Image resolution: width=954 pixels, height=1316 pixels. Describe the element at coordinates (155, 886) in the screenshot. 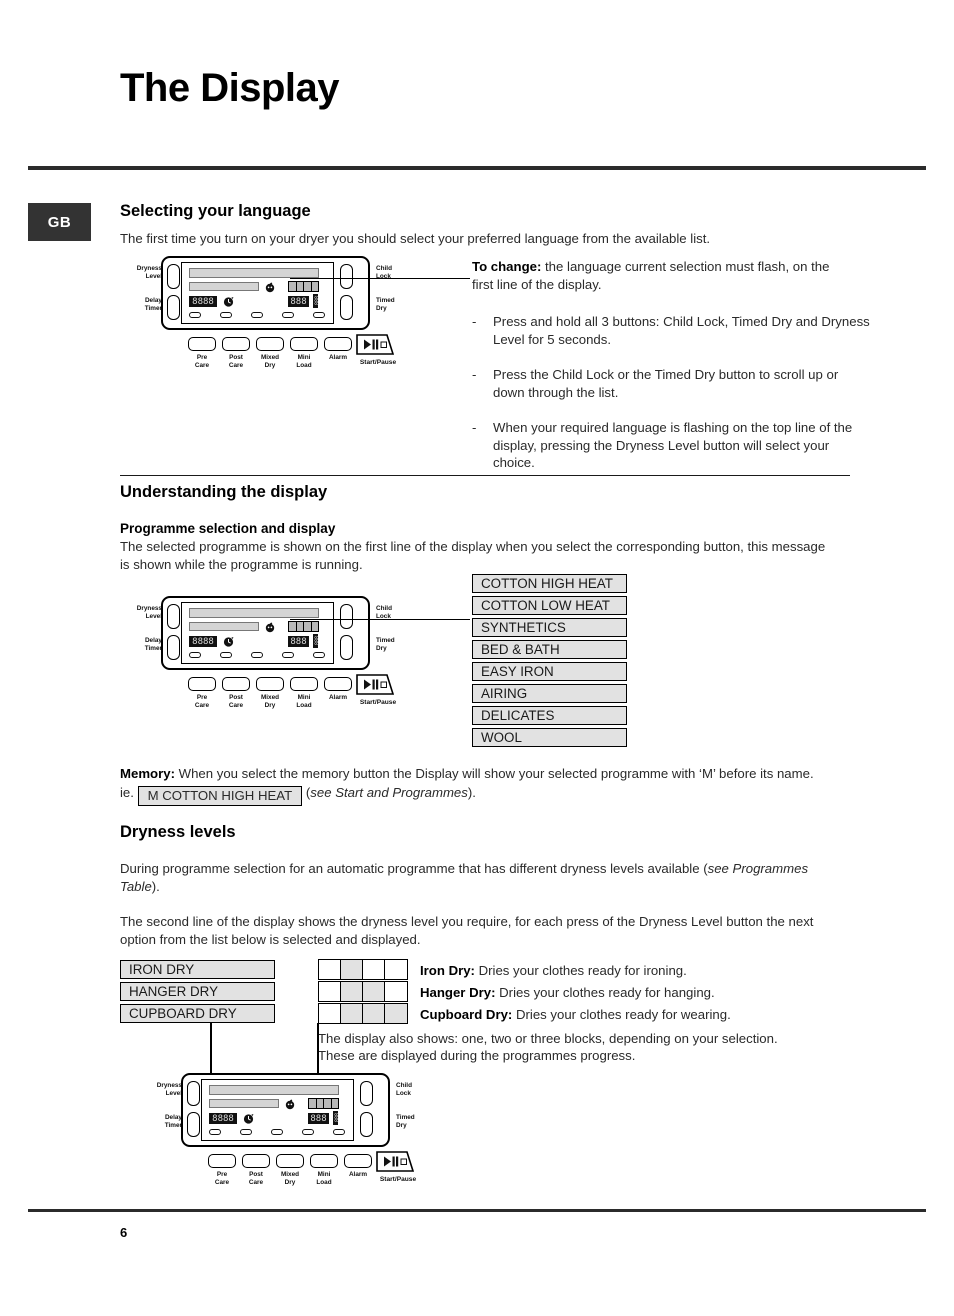

I see `dryness-p1-after: ).` at that location.